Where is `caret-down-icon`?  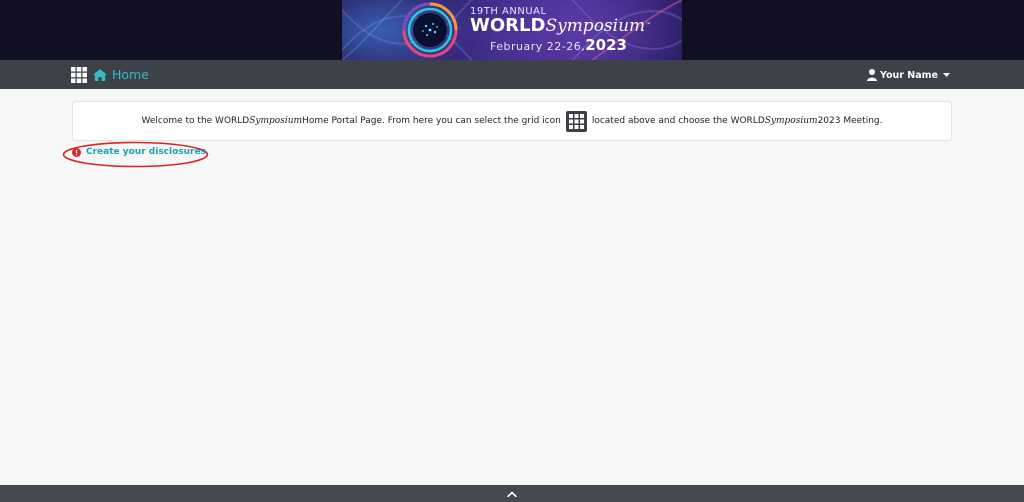 caret-down-icon is located at coordinates (946, 75).